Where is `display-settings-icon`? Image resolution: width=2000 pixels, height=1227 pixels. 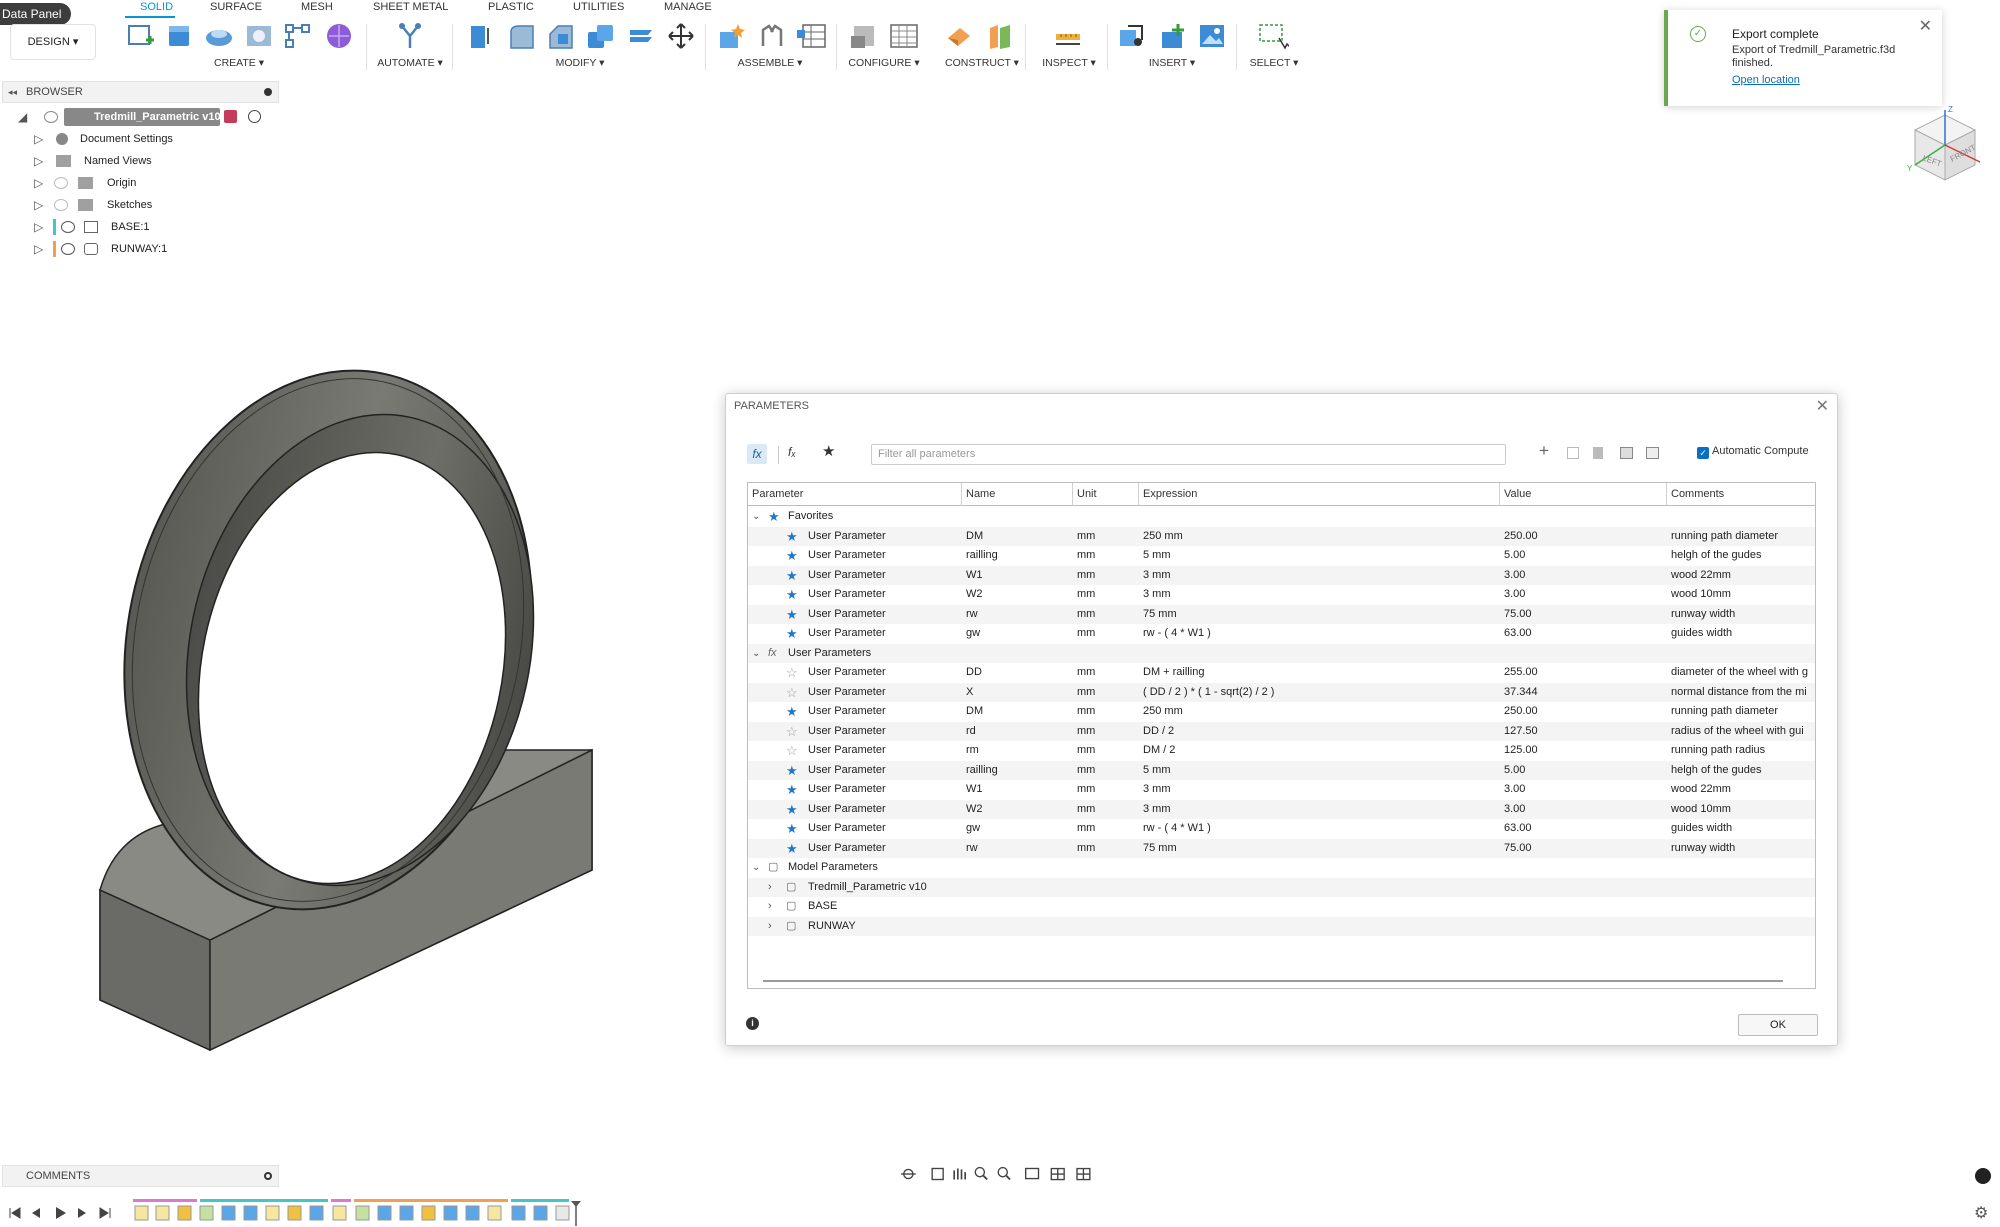 display-settings-icon is located at coordinates (1032, 1173).